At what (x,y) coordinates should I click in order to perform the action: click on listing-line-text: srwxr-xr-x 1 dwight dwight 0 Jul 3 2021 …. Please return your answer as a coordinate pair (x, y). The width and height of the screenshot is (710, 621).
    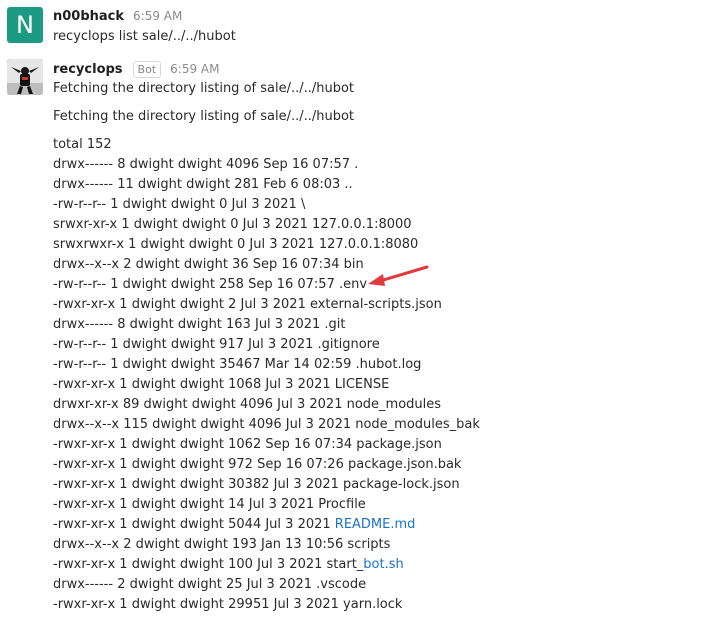
    Looking at the image, I should click on (232, 224).